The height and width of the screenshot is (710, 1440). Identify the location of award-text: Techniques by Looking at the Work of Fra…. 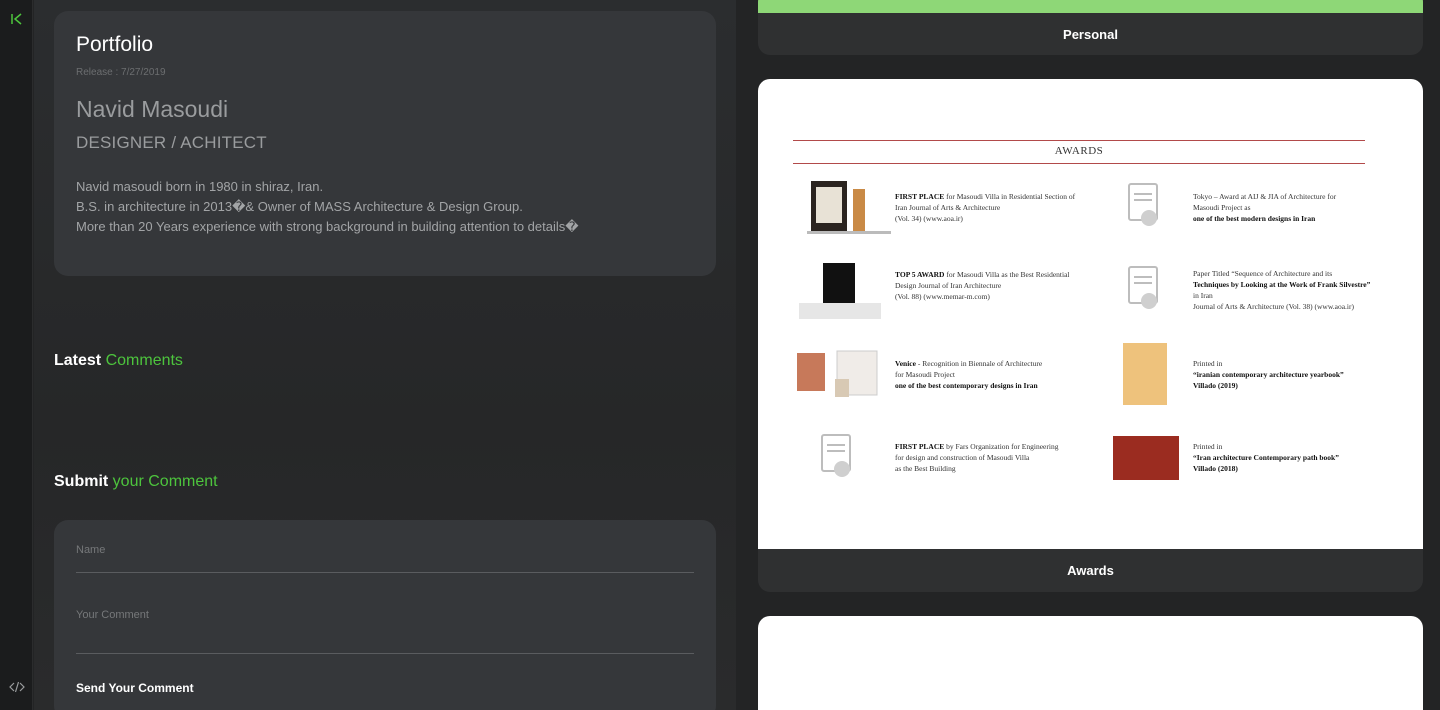
(1282, 284).